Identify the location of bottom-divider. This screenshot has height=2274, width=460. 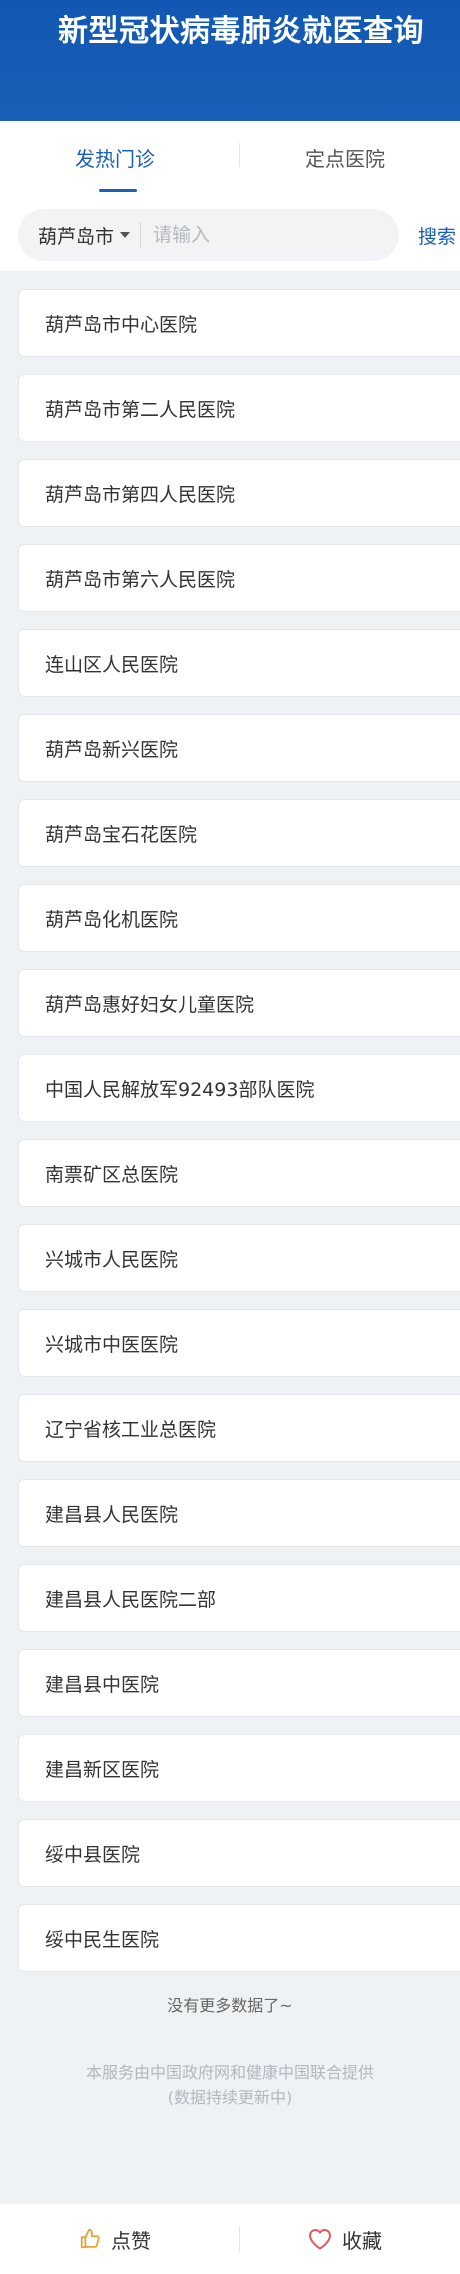
(239, 2239).